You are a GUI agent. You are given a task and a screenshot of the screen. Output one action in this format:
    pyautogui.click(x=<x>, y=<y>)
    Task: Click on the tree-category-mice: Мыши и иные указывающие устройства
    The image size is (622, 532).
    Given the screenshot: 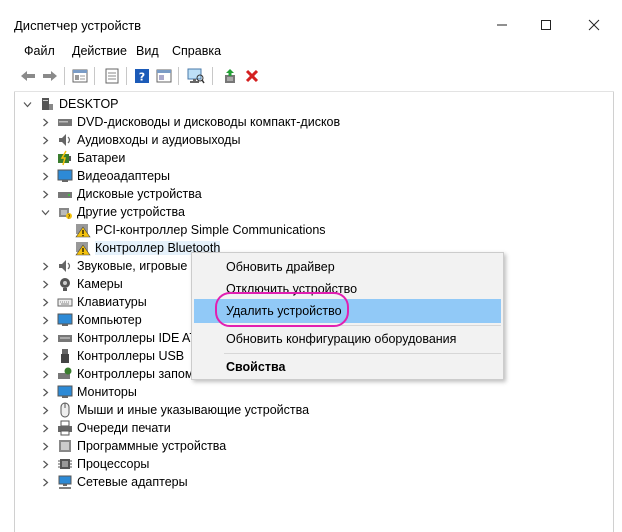 What is the action you would take?
    pyautogui.click(x=174, y=410)
    